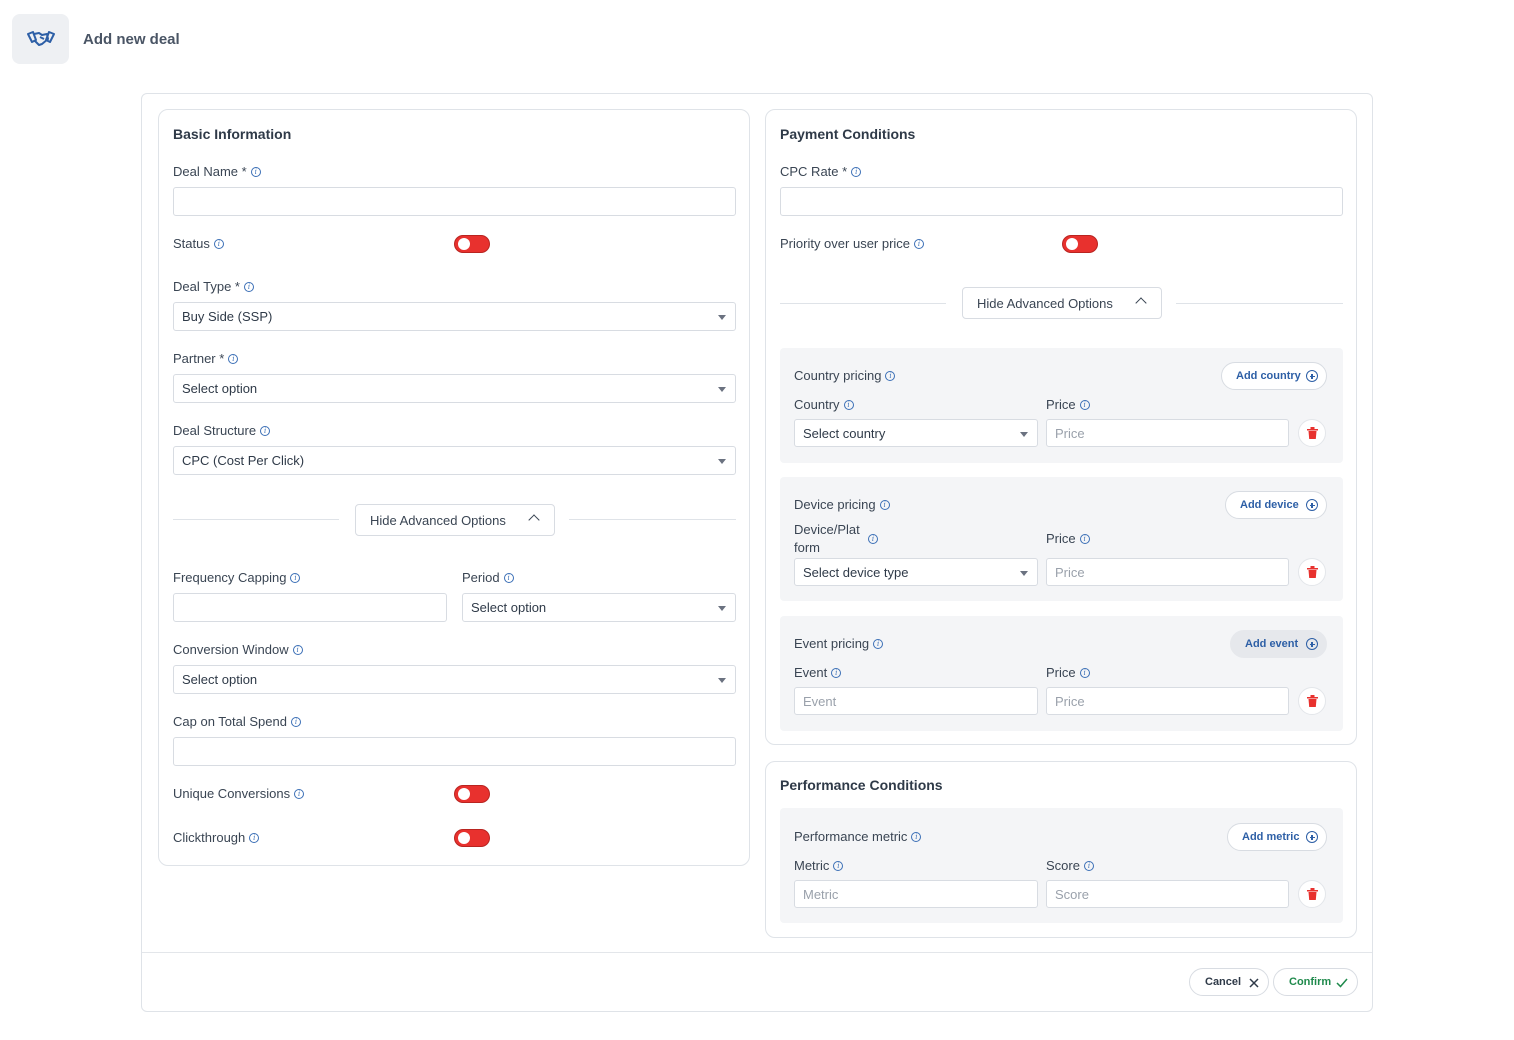 The height and width of the screenshot is (1040, 1514). I want to click on handshake-icon, so click(40, 39).